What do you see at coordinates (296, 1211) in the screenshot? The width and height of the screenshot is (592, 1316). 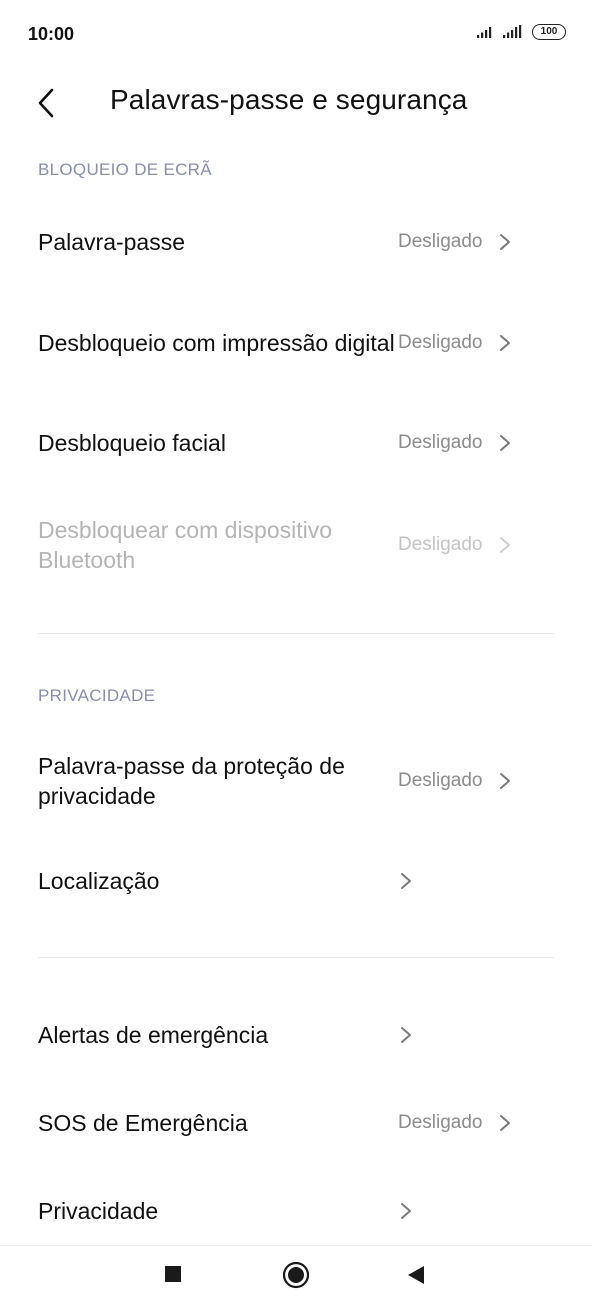 I see `row-privacy: Privacidade` at bounding box center [296, 1211].